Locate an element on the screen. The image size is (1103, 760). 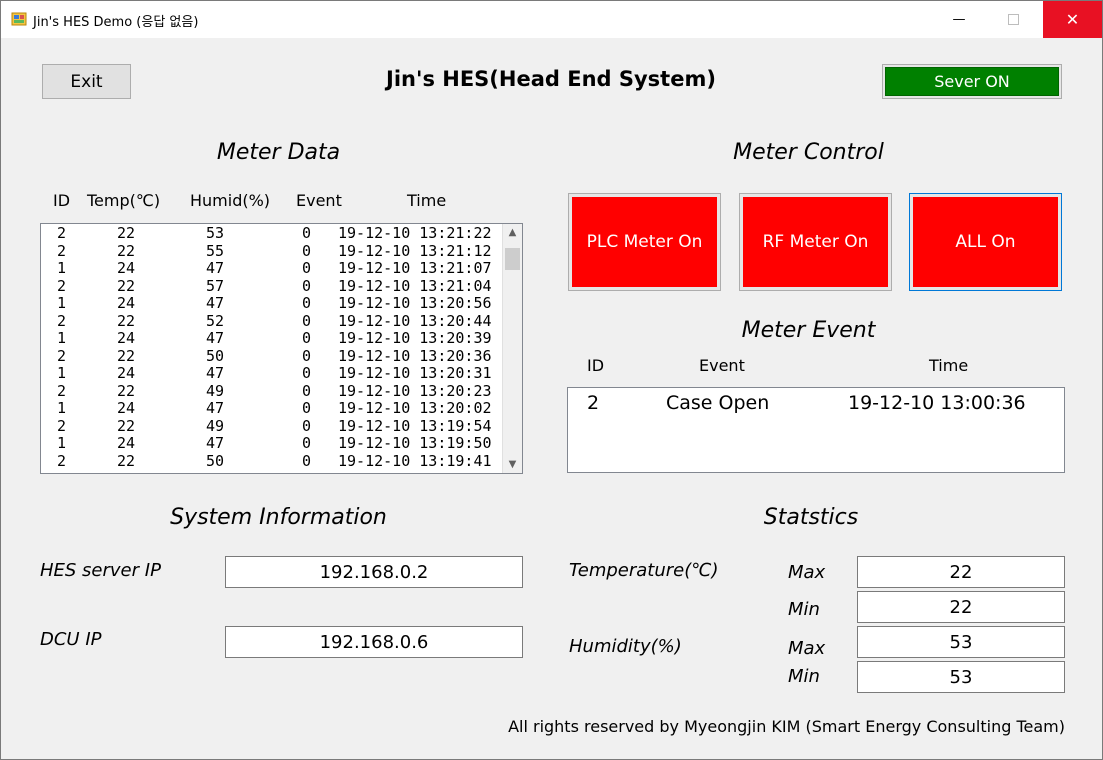
scroll-down-icon: ▼ is located at coordinates (512, 464).